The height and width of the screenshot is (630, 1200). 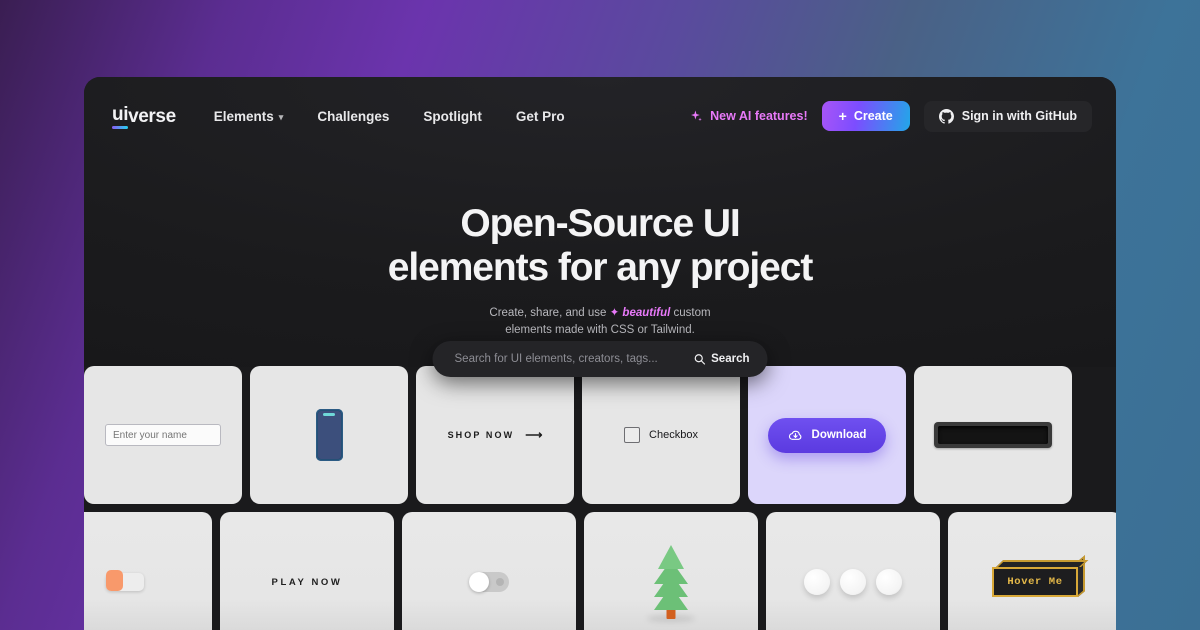 I want to click on tree-card, so click(x=671, y=571).